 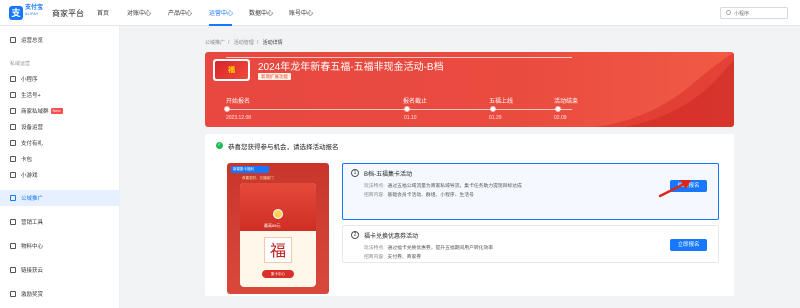 I want to click on breadcrumb-item: 公域推广, so click(x=215, y=43).